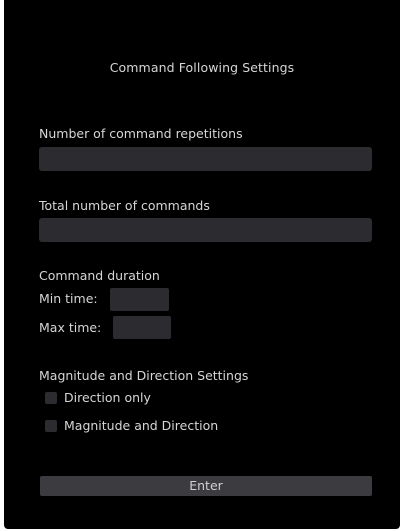 The image size is (404, 531). I want to click on repetitions-label: Number of command repetitions, so click(141, 133).